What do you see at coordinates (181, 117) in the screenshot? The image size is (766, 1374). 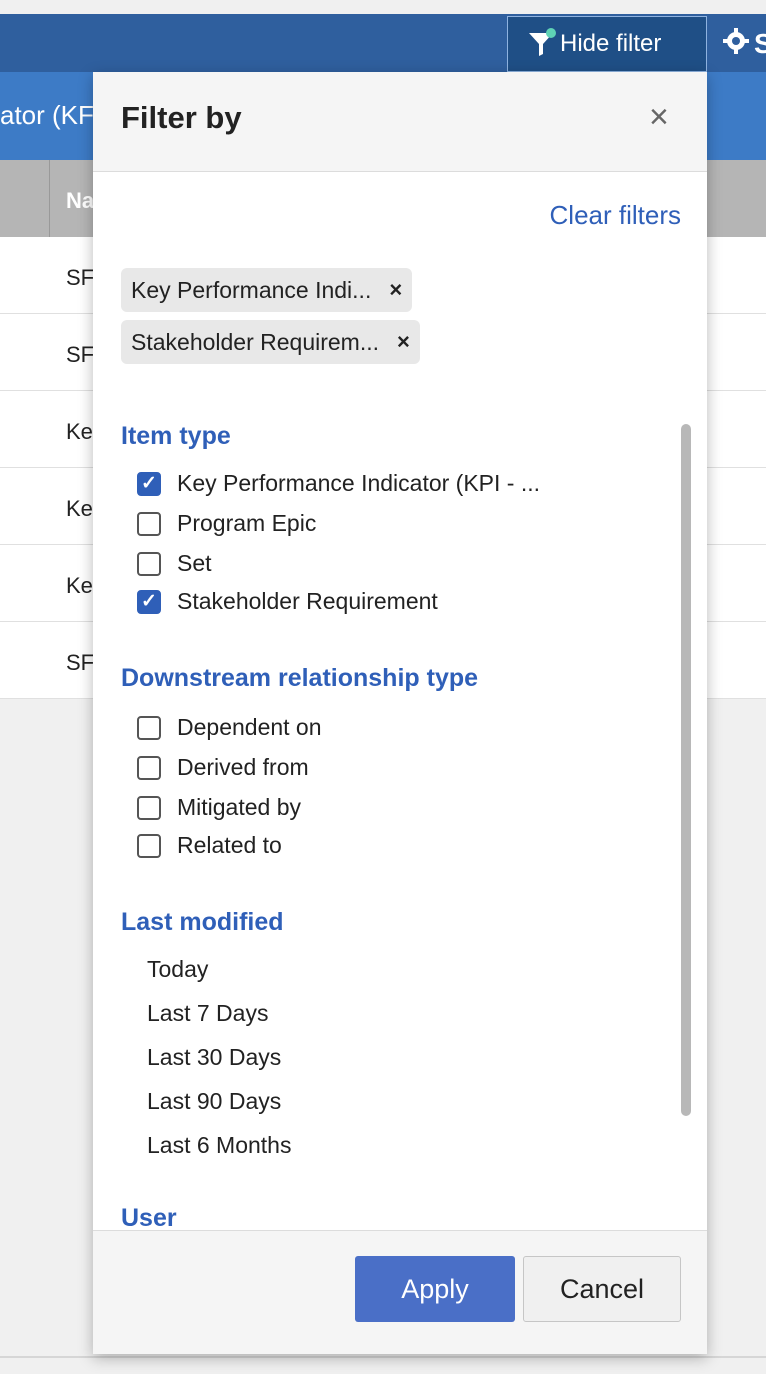 I see `filter-panel-title: Filter by` at bounding box center [181, 117].